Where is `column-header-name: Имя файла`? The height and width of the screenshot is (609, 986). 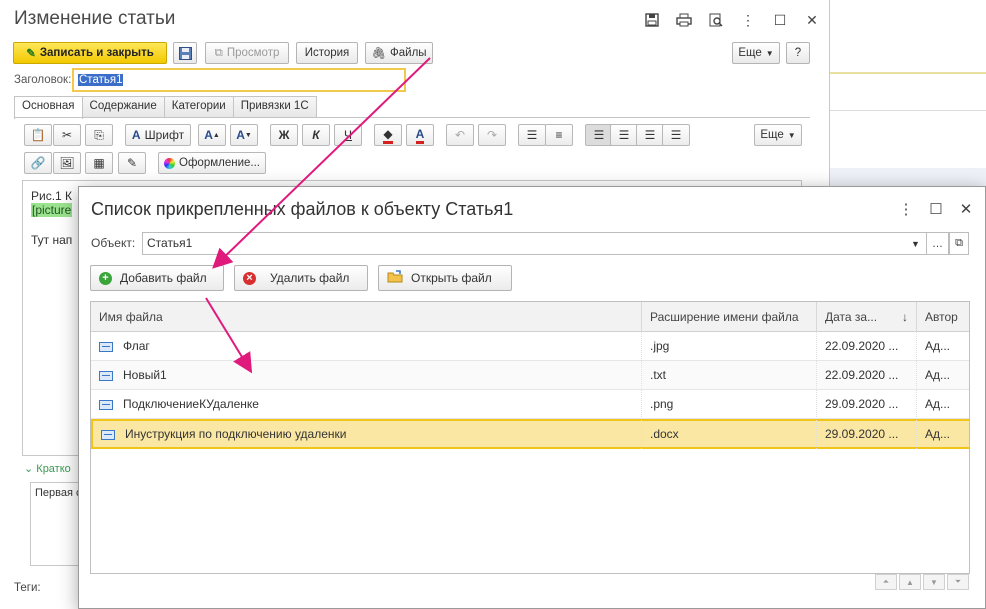
column-header-name: Имя файла is located at coordinates (366, 317).